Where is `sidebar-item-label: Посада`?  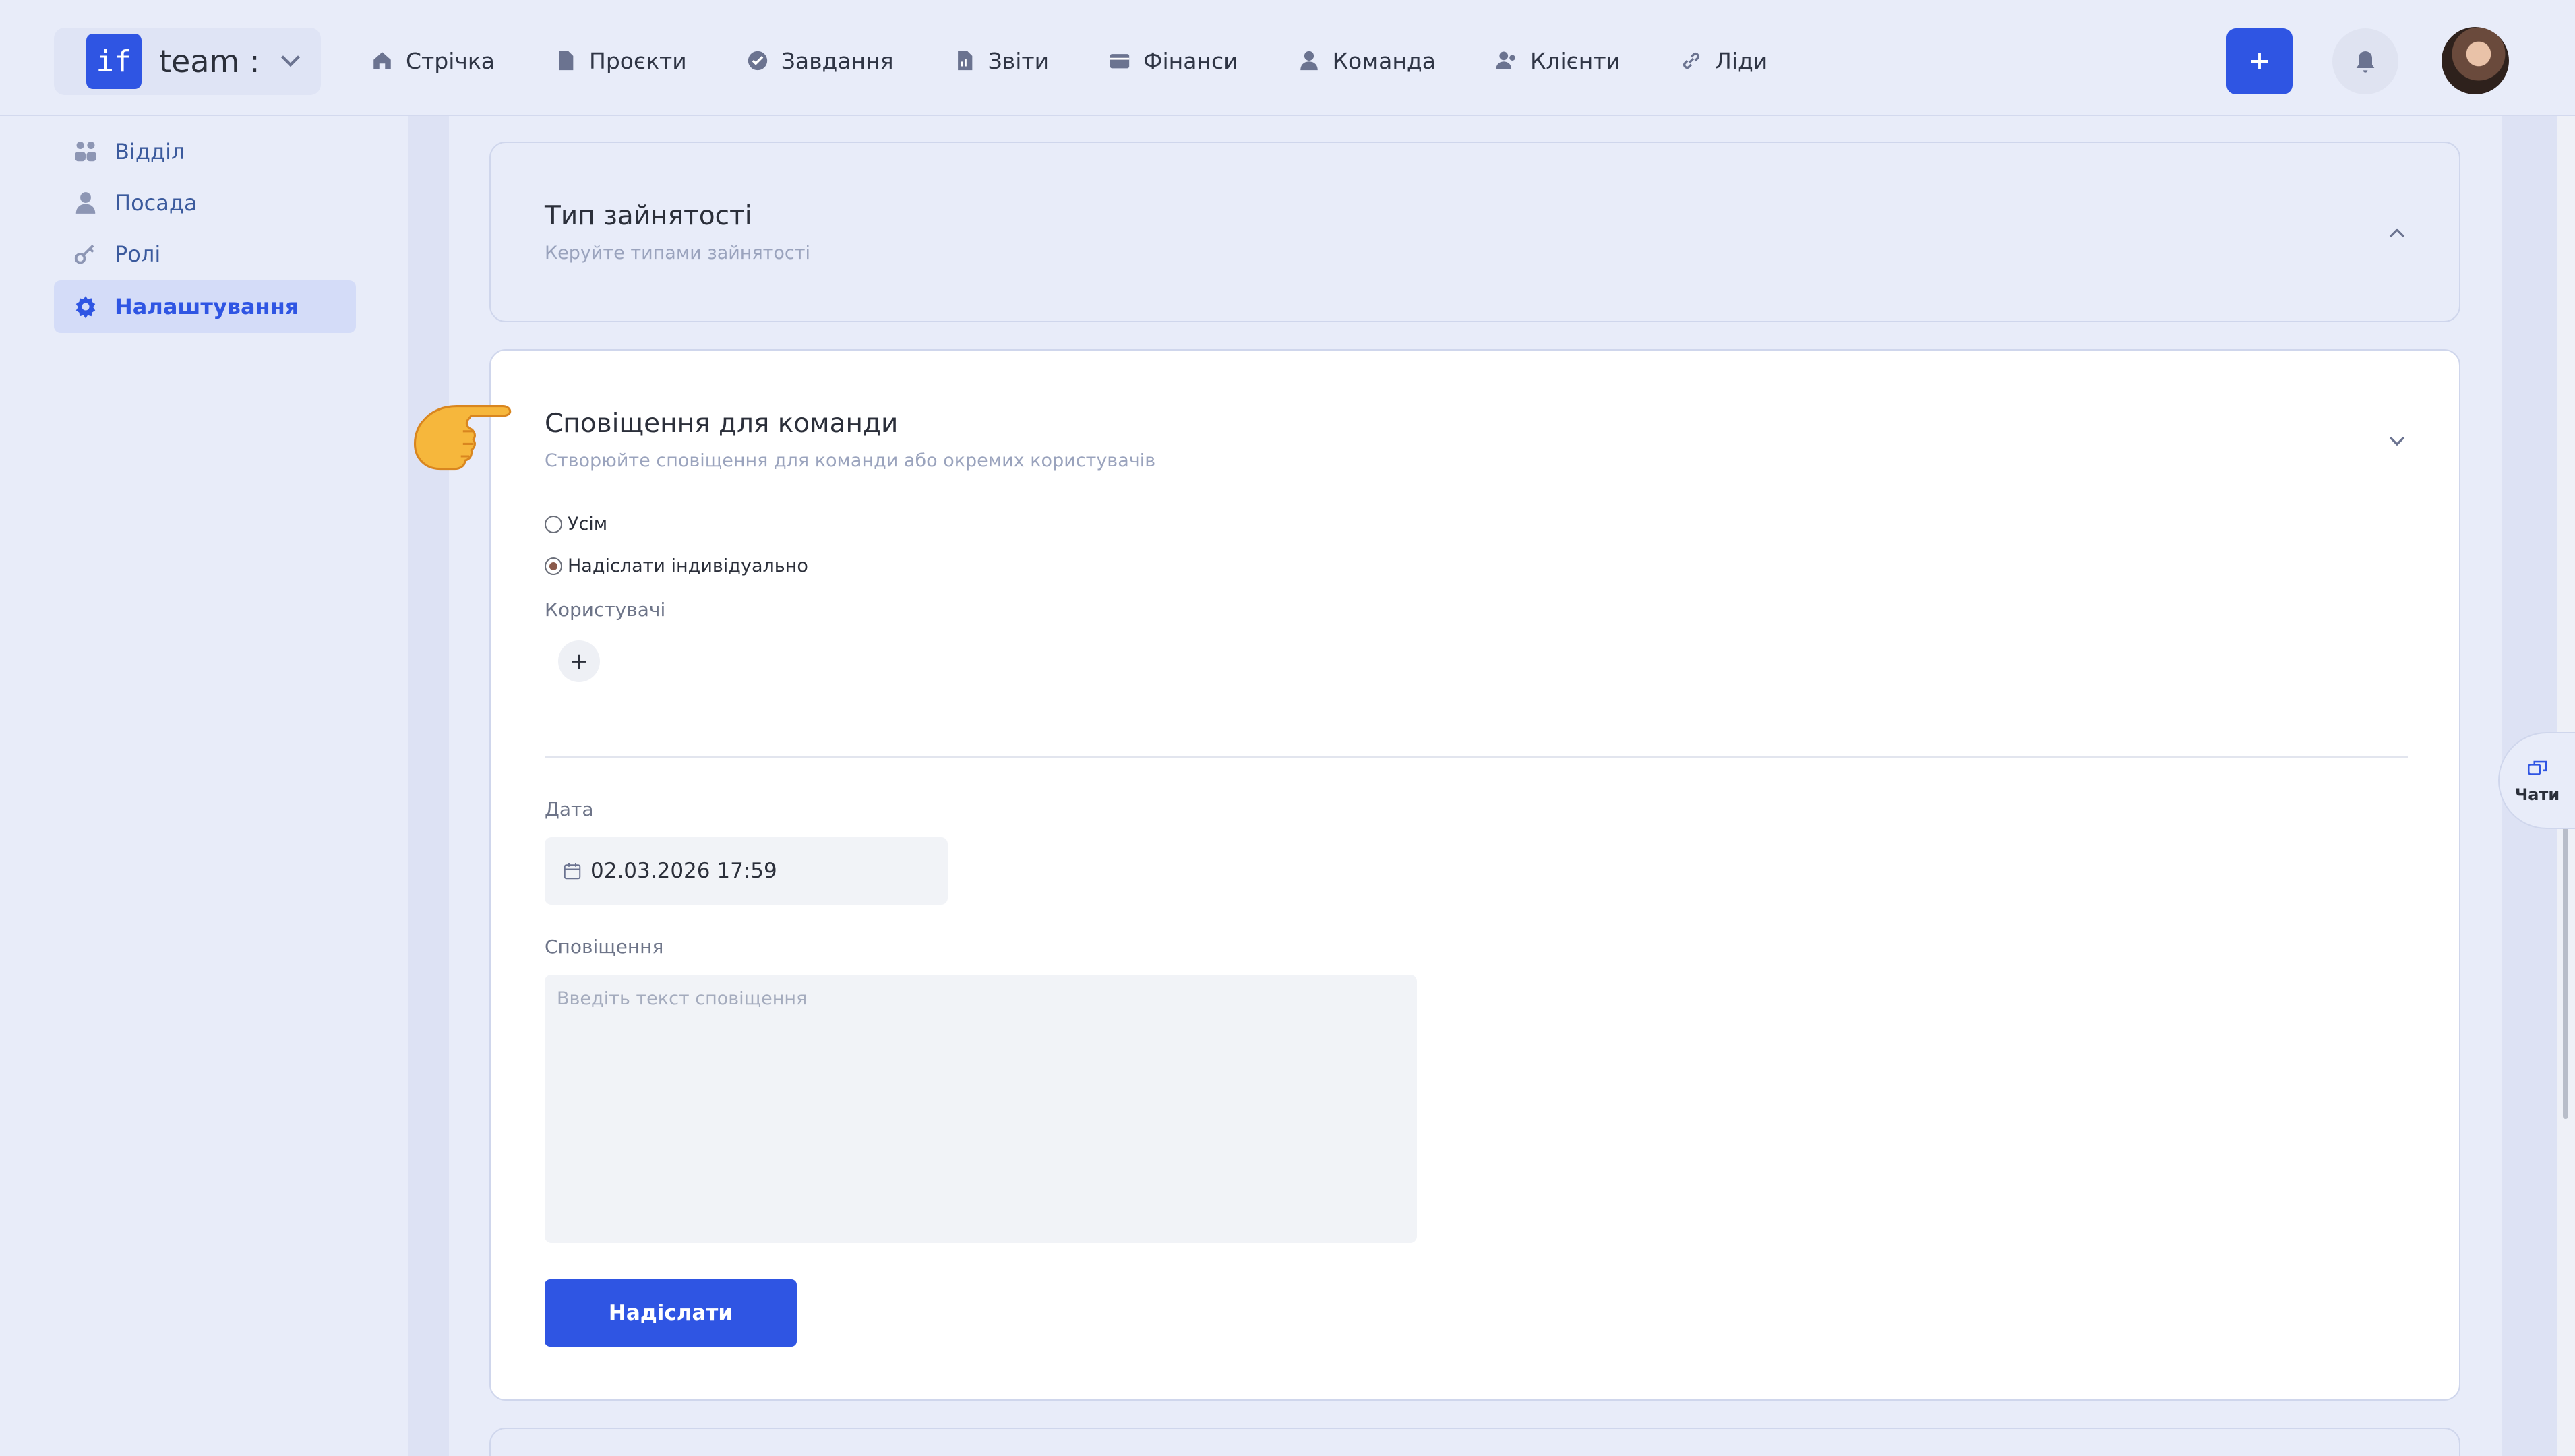 sidebar-item-label: Посада is located at coordinates (156, 203).